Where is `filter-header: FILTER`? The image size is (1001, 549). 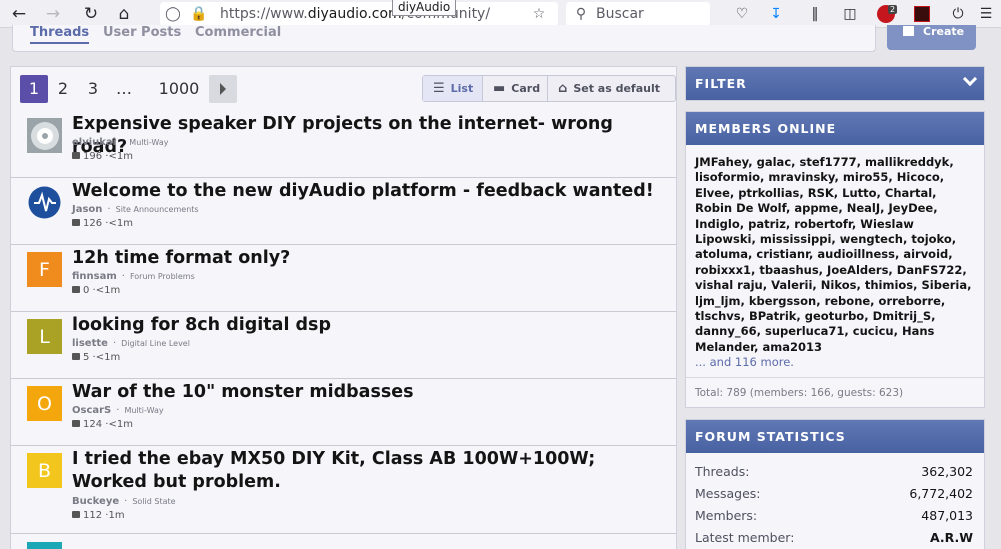 filter-header: FILTER is located at coordinates (835, 83).